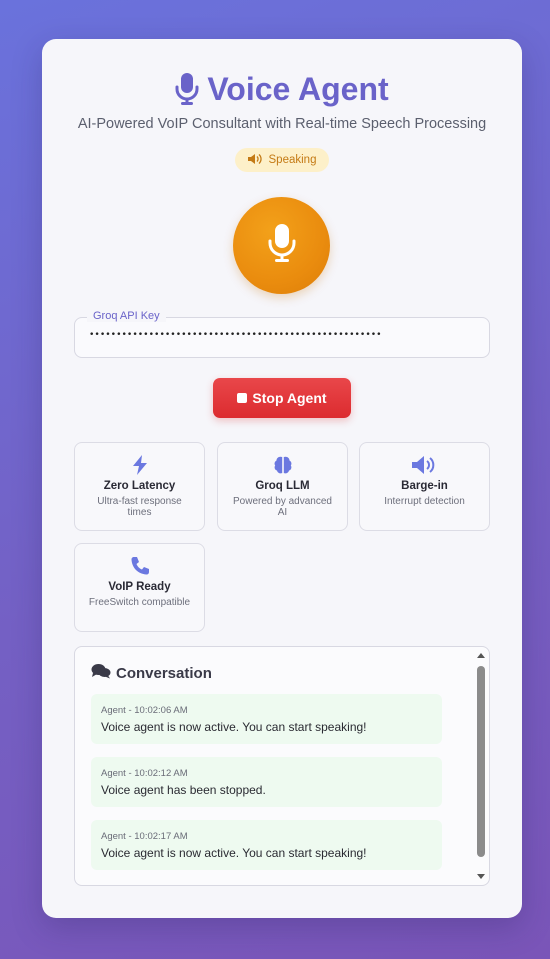  Describe the element at coordinates (139, 566) in the screenshot. I see `phone-icon` at that location.